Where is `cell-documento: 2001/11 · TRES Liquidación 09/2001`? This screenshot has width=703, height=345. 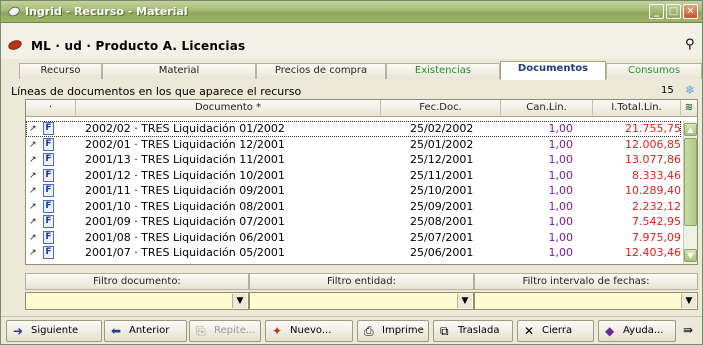 cell-documento: 2001/11 · TRES Liquidación 09/2001 is located at coordinates (185, 190).